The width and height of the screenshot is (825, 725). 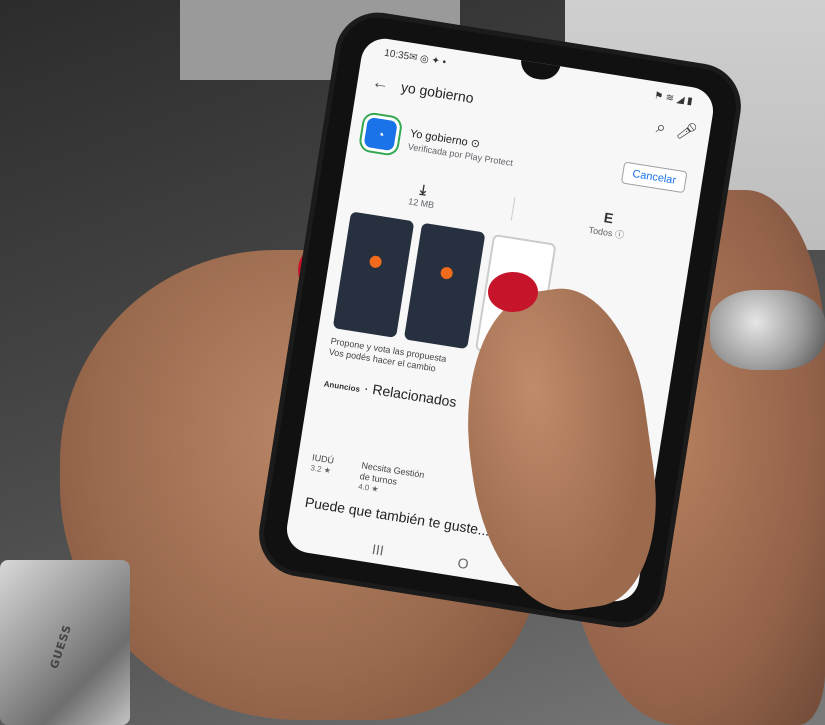 What do you see at coordinates (513, 208) in the screenshot?
I see `meta-divider` at bounding box center [513, 208].